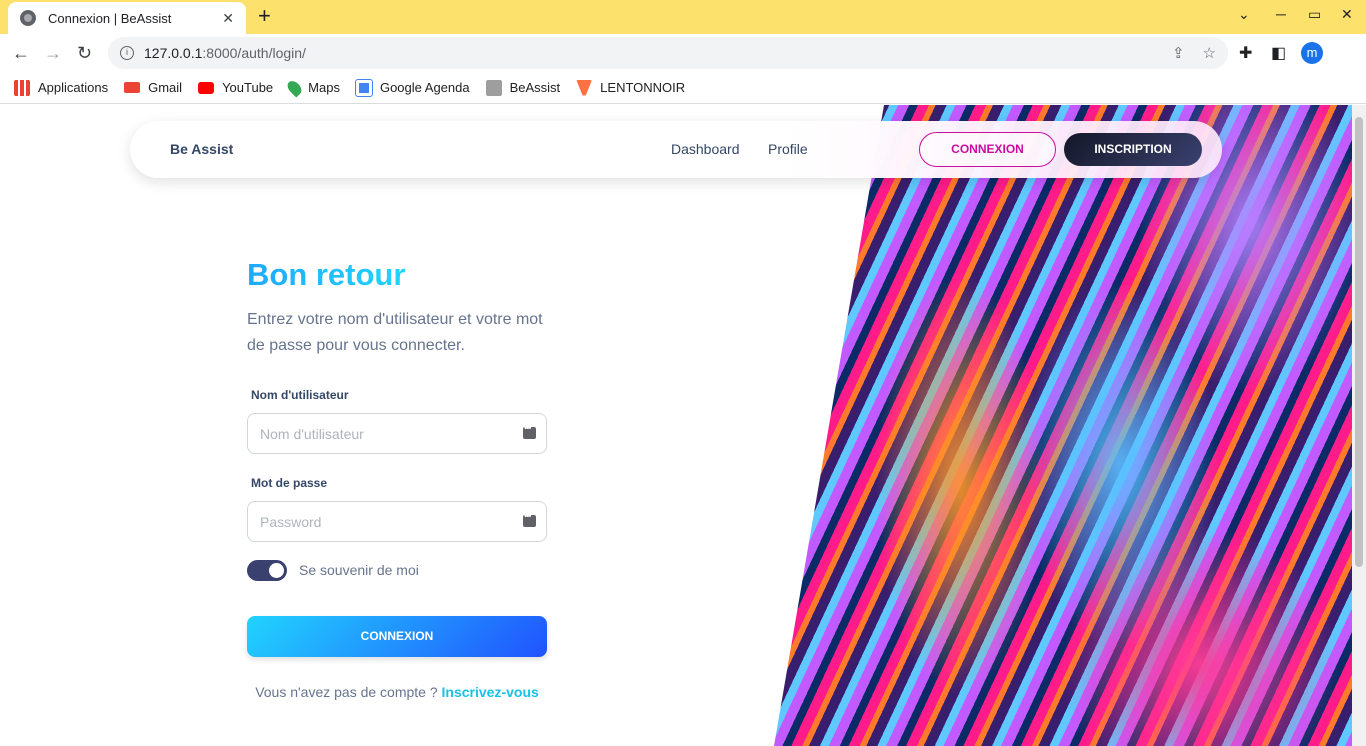 This screenshot has height=746, width=1366. I want to click on signup-text: Vous n'avez pas de compte ?, so click(346, 692).